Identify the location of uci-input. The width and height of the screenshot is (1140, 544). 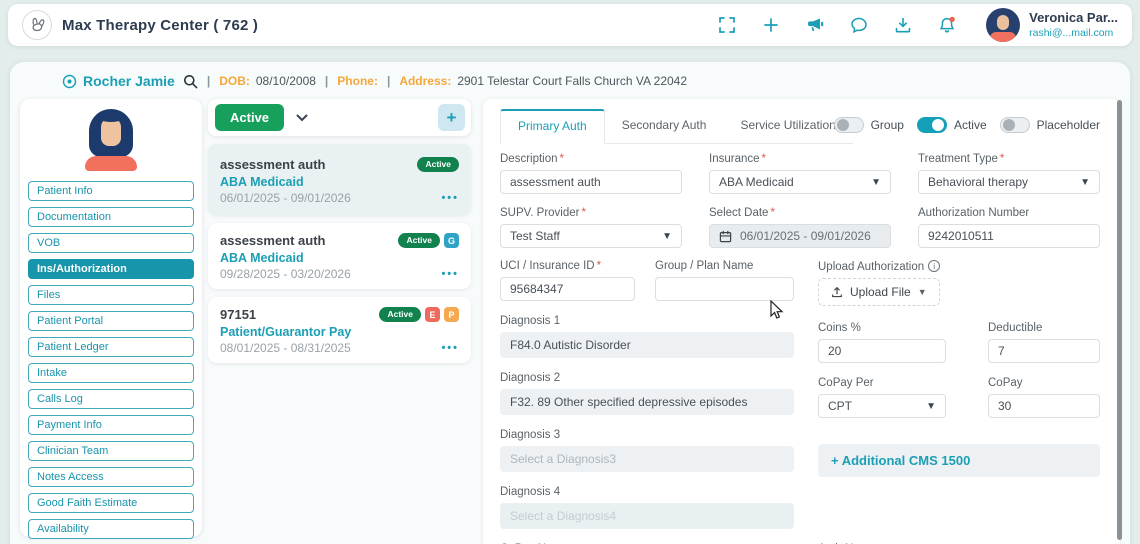
(567, 289).